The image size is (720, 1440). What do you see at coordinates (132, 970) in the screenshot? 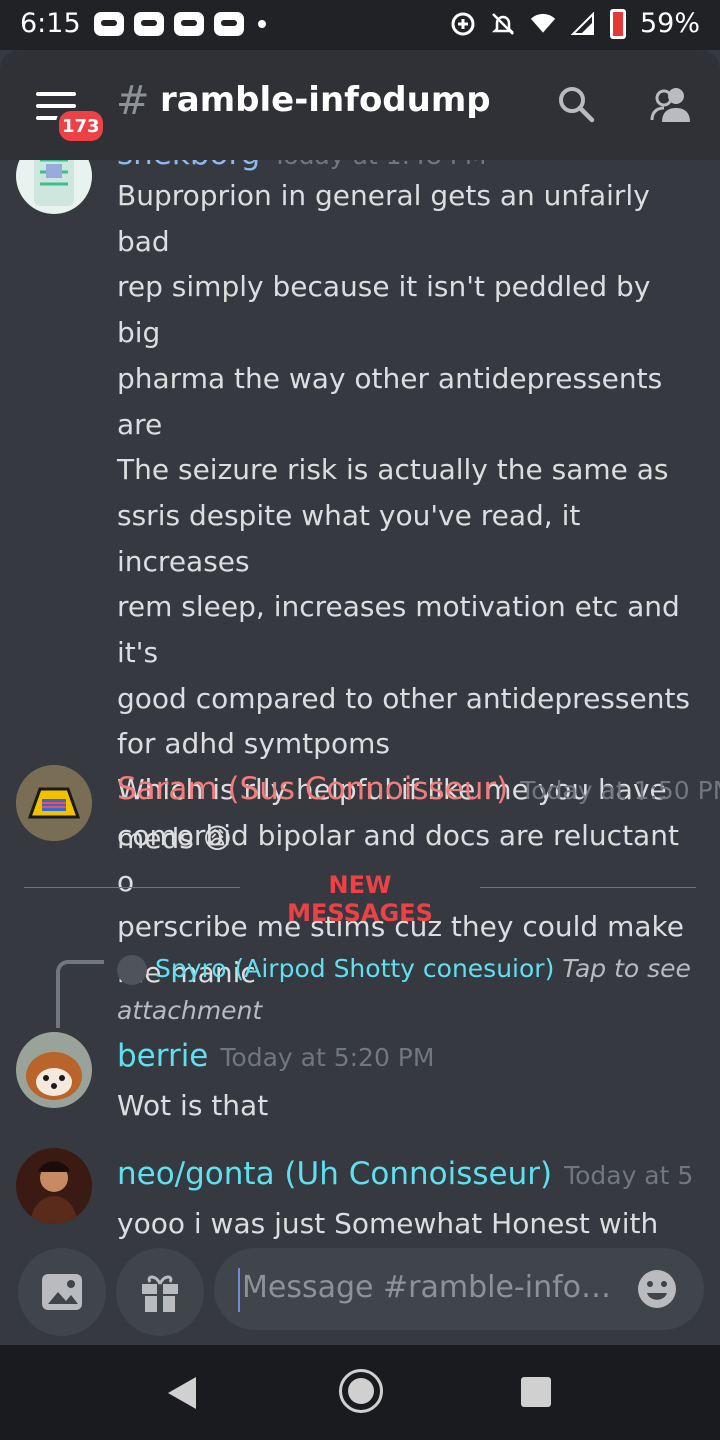
I see `reply-avatar` at bounding box center [132, 970].